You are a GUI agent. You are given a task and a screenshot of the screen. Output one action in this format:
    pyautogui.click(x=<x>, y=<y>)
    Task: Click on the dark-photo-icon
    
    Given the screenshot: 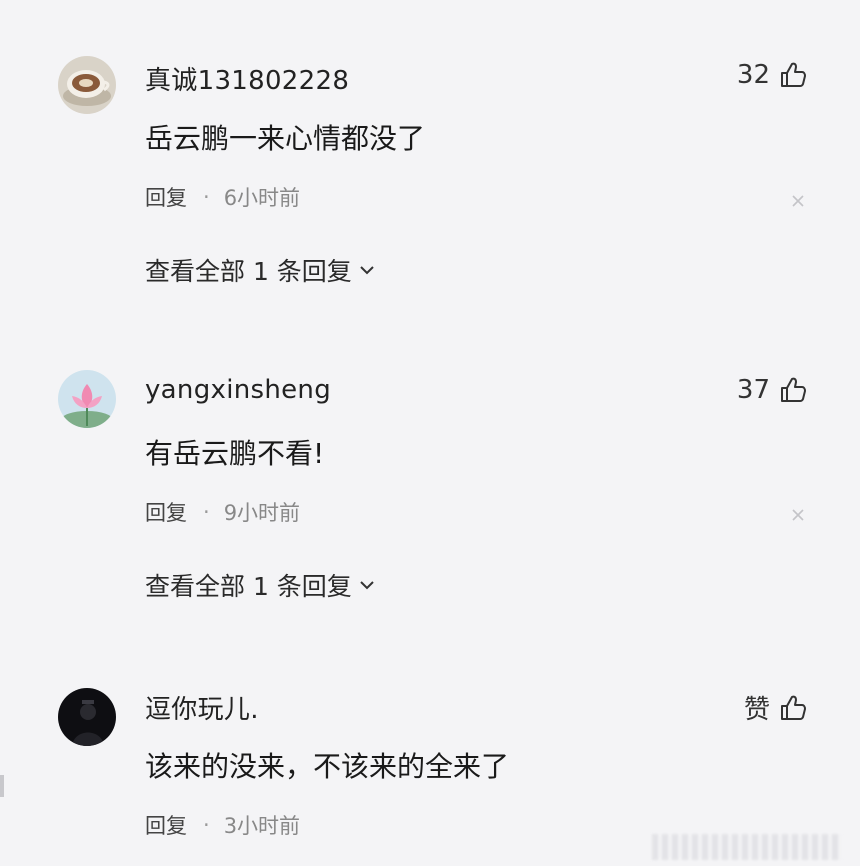 What is the action you would take?
    pyautogui.click(x=87, y=717)
    